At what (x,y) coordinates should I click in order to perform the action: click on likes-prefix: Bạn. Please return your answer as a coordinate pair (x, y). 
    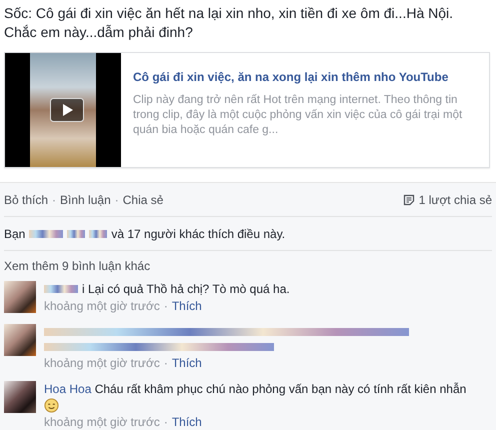
    Looking at the image, I should click on (15, 233).